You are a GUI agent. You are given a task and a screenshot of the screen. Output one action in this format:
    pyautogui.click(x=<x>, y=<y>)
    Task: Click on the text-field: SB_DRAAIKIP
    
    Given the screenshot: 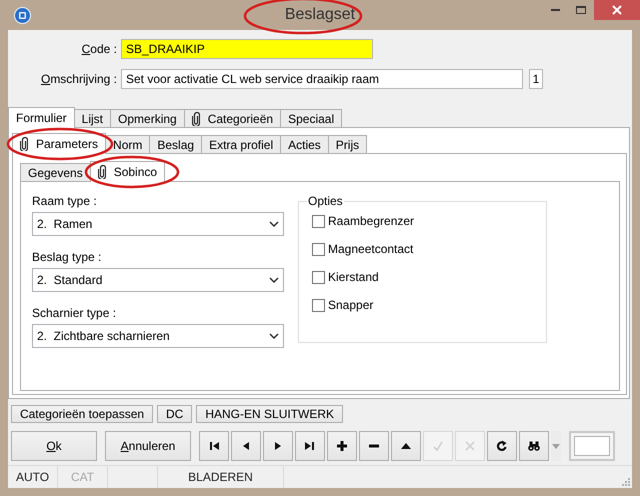 What is the action you would take?
    pyautogui.click(x=247, y=49)
    